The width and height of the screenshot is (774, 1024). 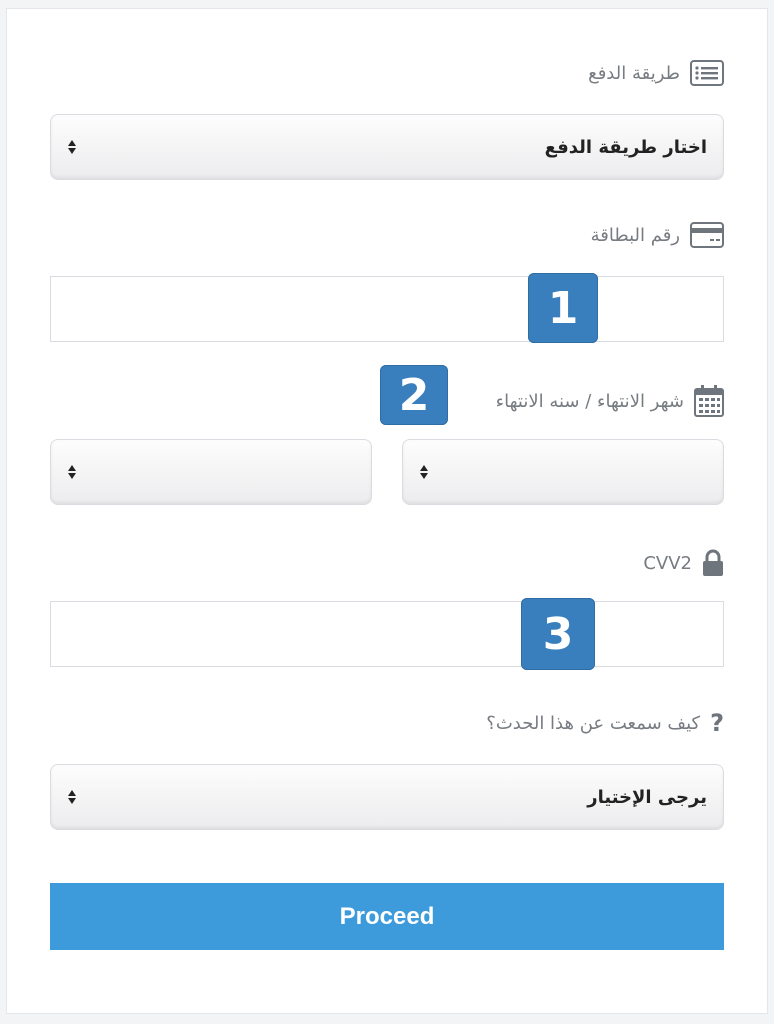 What do you see at coordinates (387, 634) in the screenshot?
I see `cvv-input` at bounding box center [387, 634].